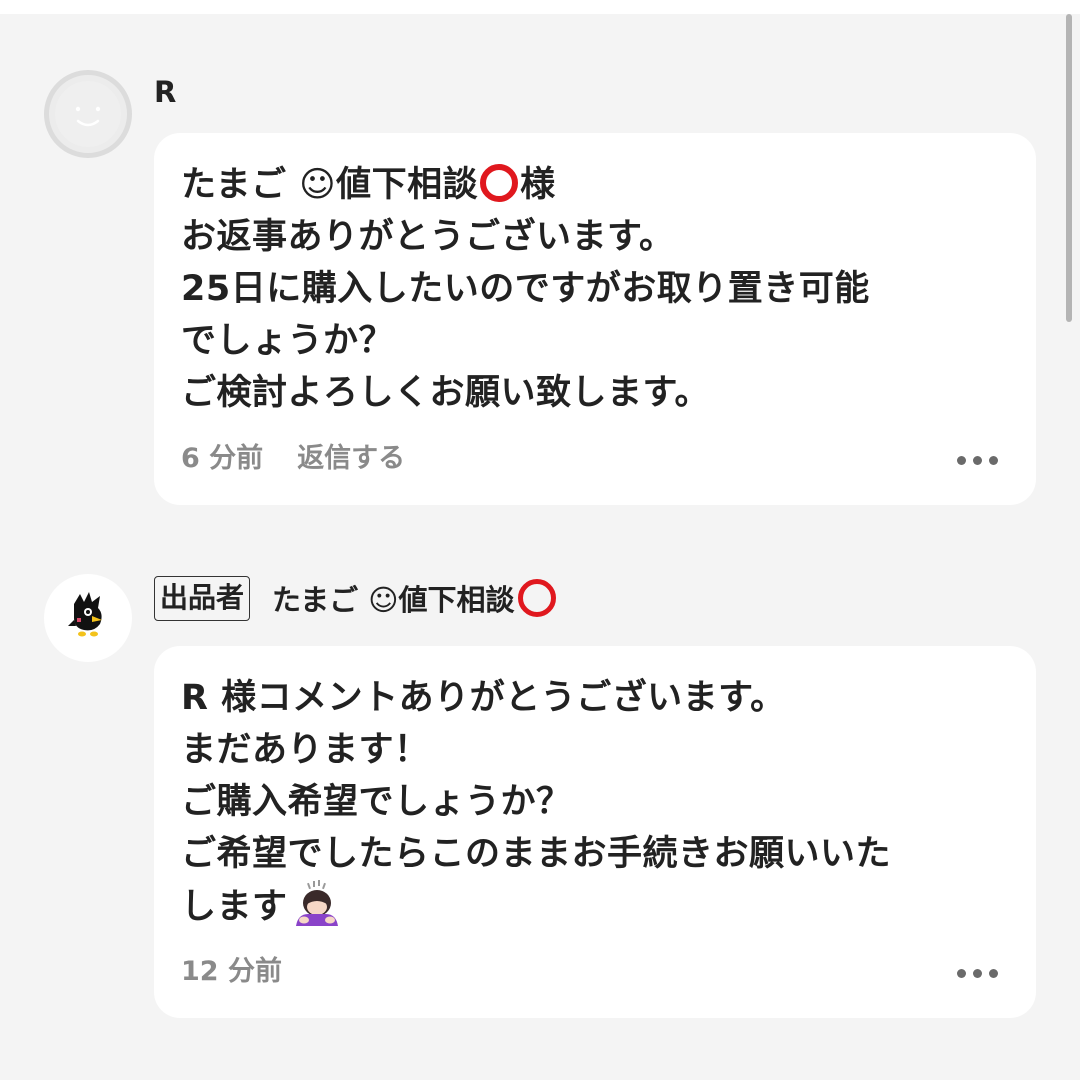 This screenshot has height=1080, width=1080. I want to click on author-name: R, so click(165, 92).